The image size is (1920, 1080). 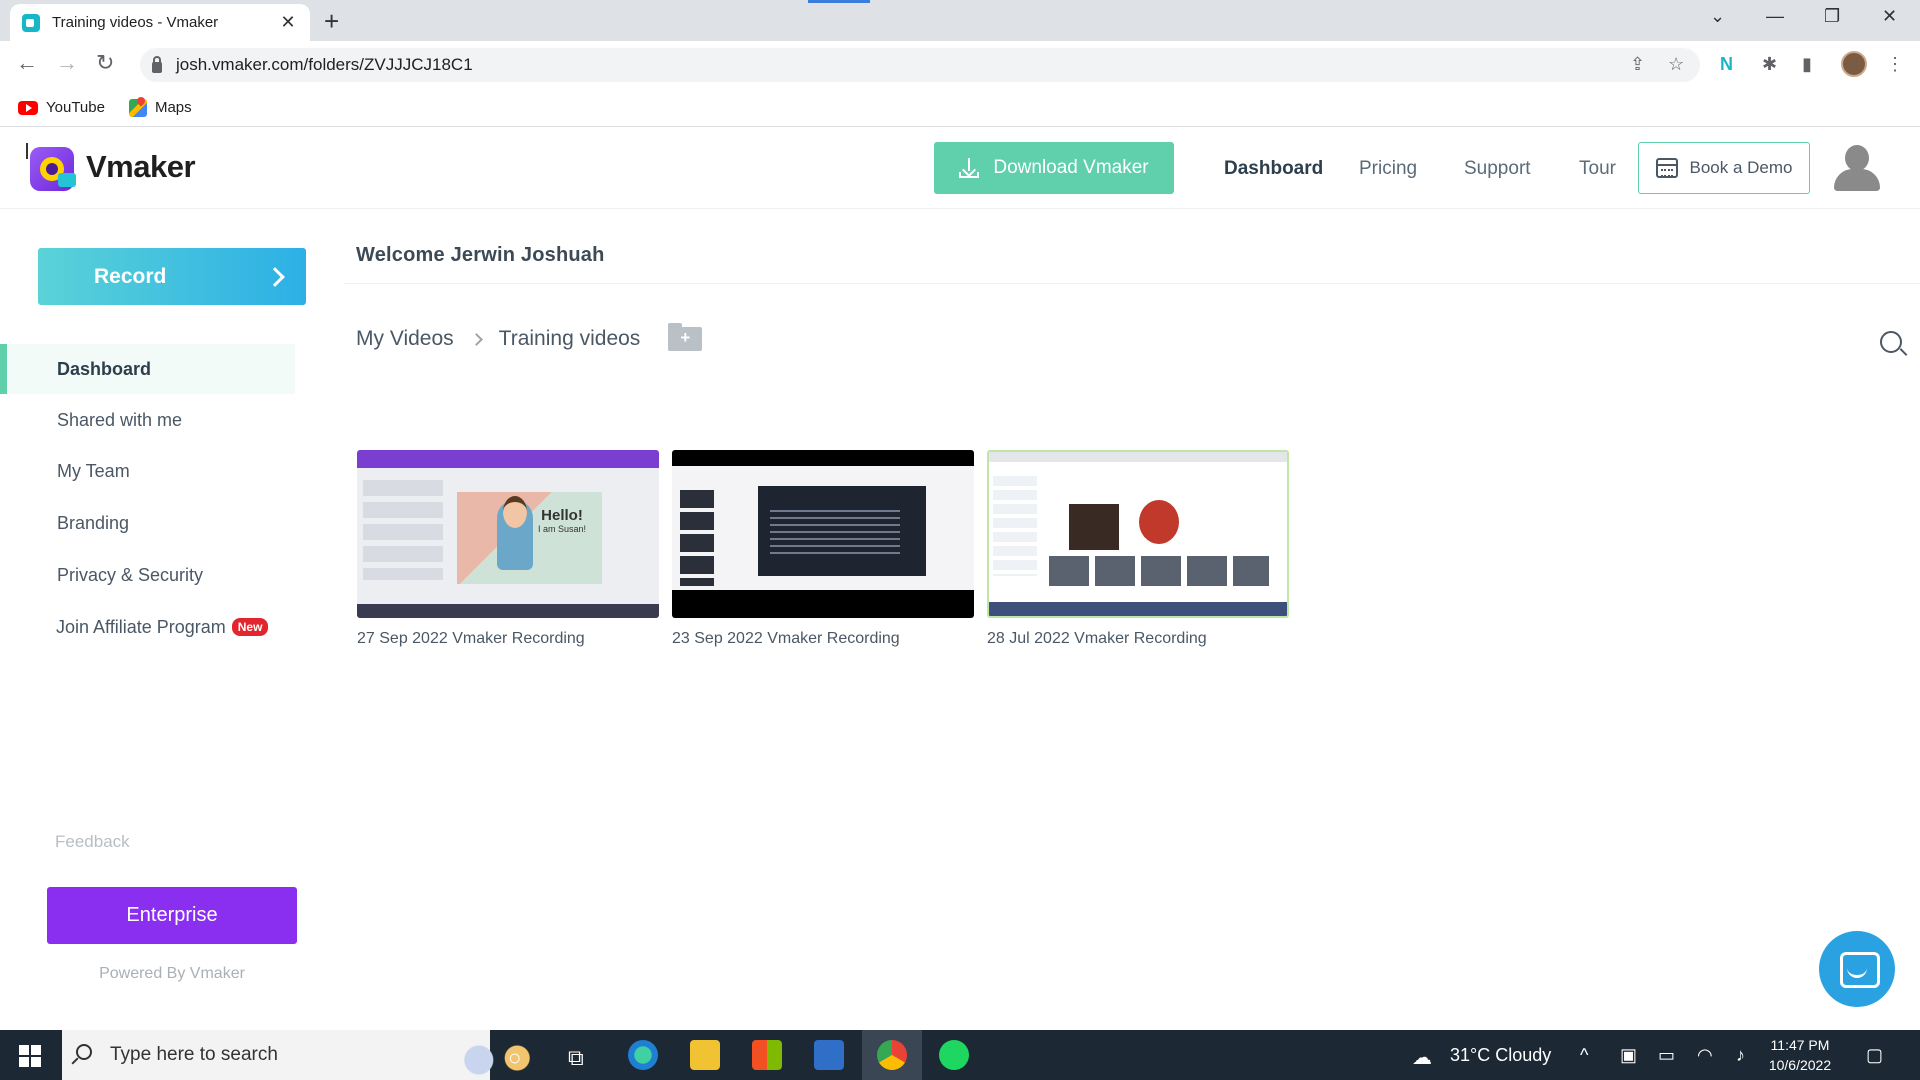 What do you see at coordinates (135, 22) in the screenshot?
I see `tab-title: Training videos - Vmaker` at bounding box center [135, 22].